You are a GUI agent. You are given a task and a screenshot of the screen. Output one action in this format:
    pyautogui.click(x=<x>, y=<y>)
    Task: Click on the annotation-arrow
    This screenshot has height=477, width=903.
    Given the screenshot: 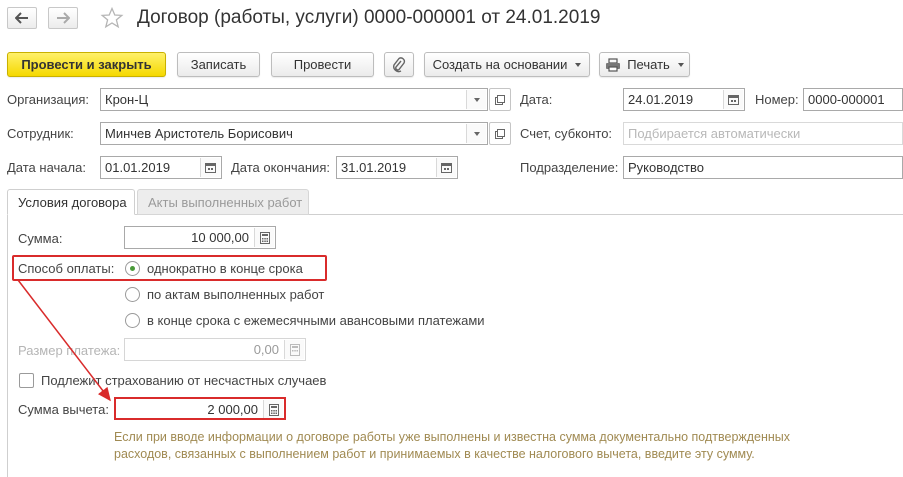 What is the action you would take?
    pyautogui.click(x=64, y=340)
    